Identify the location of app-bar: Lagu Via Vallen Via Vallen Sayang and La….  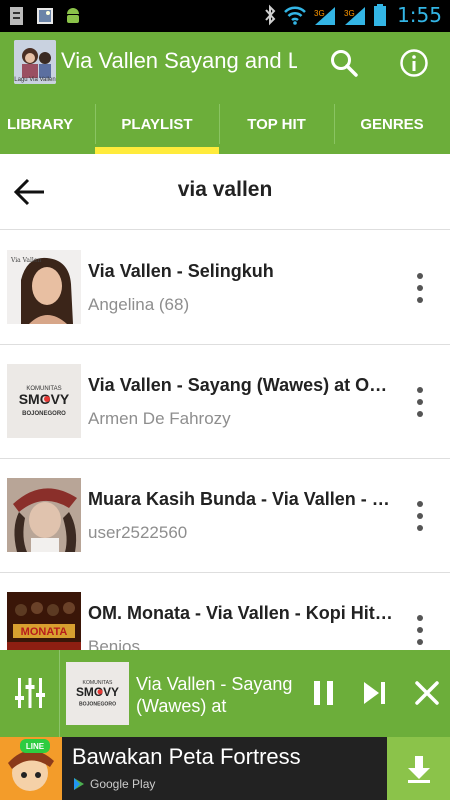
(225, 63).